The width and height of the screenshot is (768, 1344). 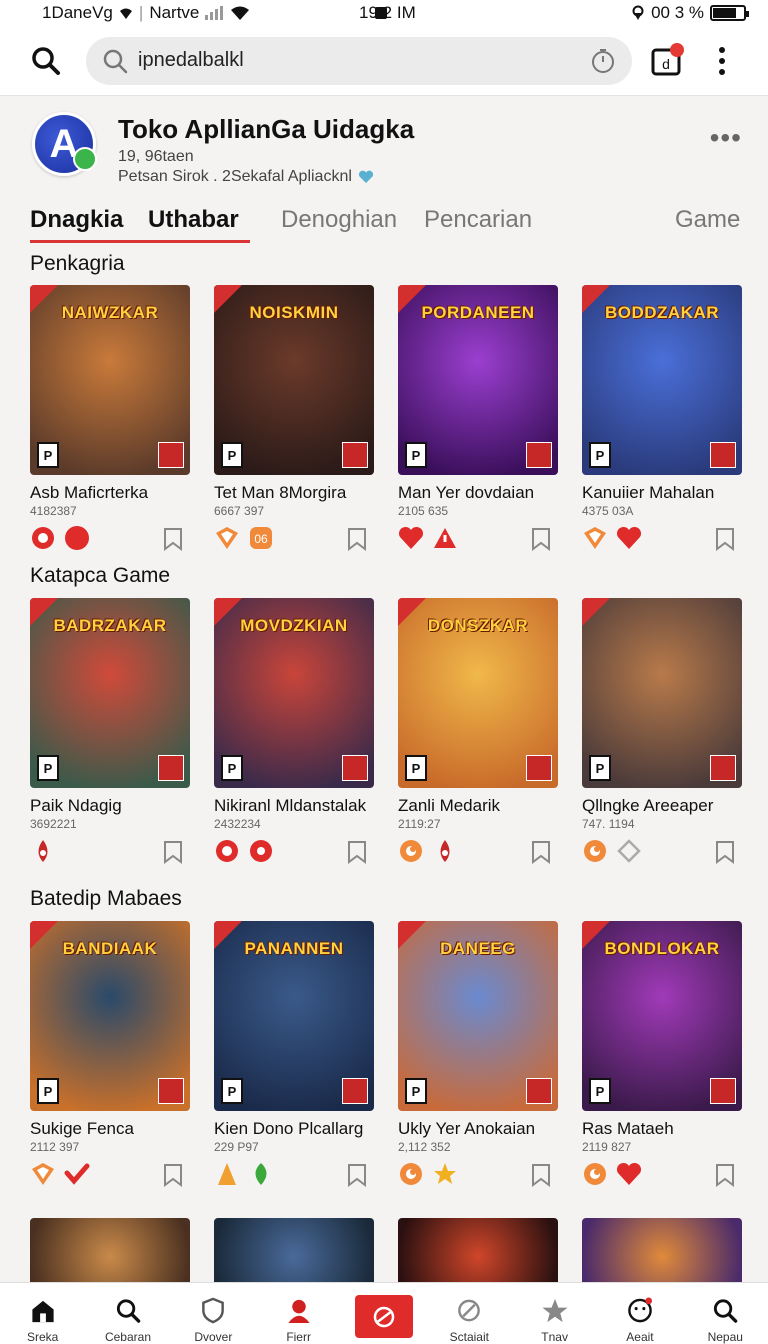 I want to click on game-card: P BONDLOKAR Ras Mataeh 2119 827, so click(x=662, y=1054).